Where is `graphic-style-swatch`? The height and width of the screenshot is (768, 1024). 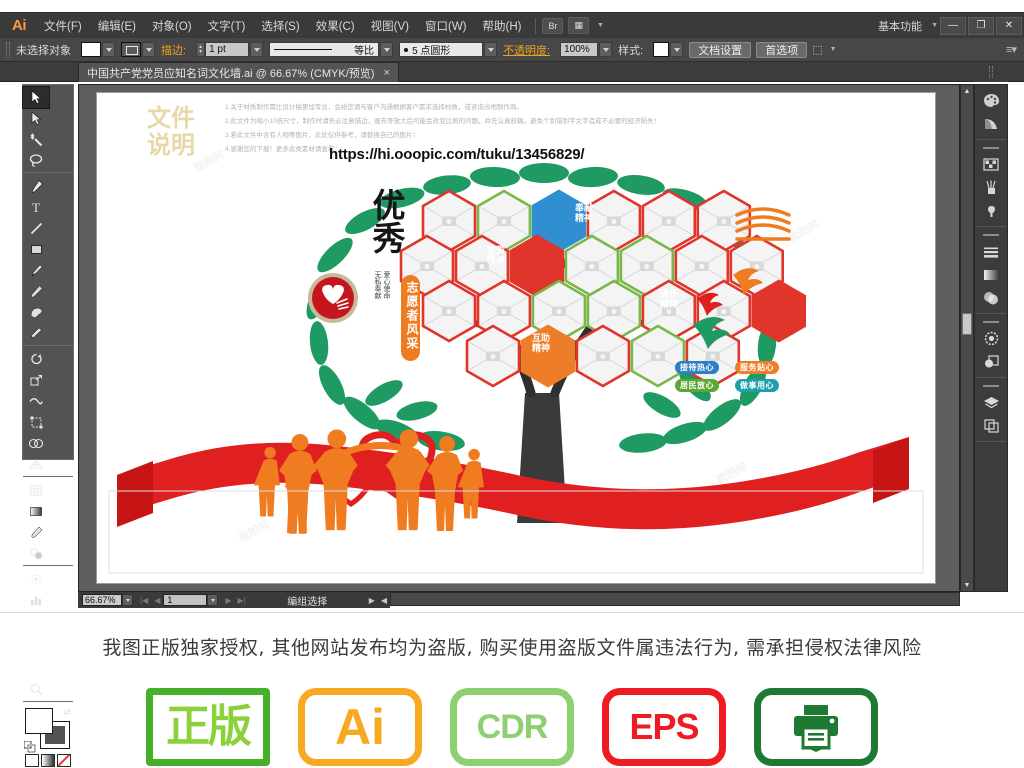
graphic-style-swatch is located at coordinates (661, 49).